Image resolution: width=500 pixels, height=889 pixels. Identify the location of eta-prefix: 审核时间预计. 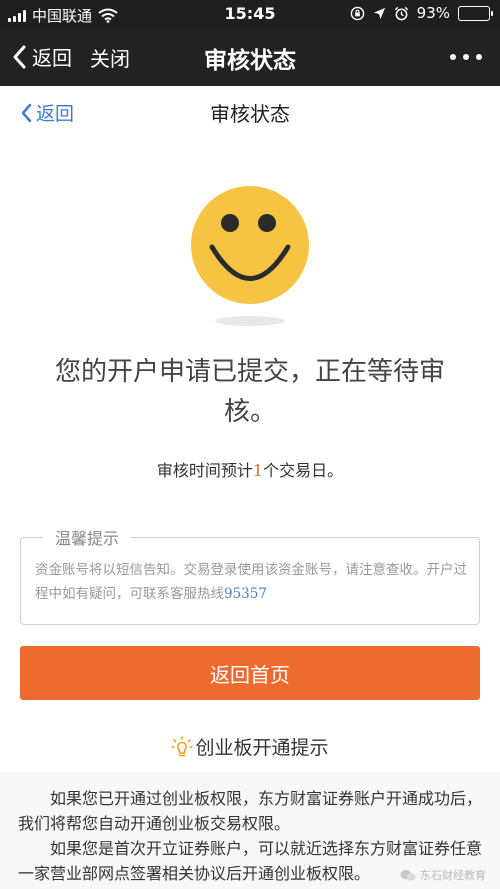
(204, 470).